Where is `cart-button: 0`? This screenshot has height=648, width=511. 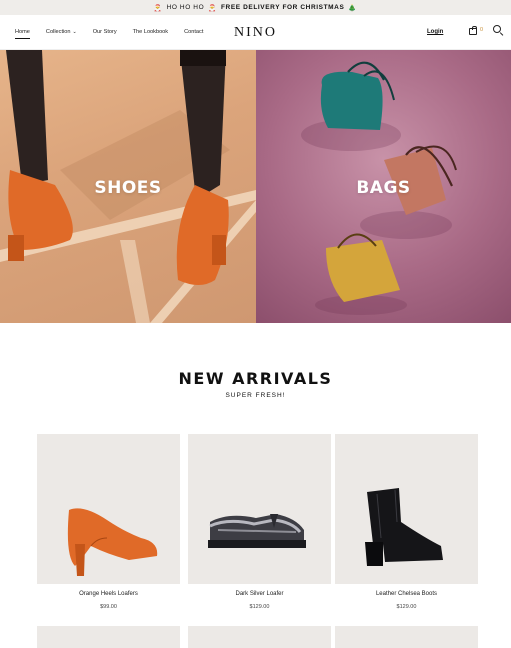
cart-button: 0 is located at coordinates (477, 31).